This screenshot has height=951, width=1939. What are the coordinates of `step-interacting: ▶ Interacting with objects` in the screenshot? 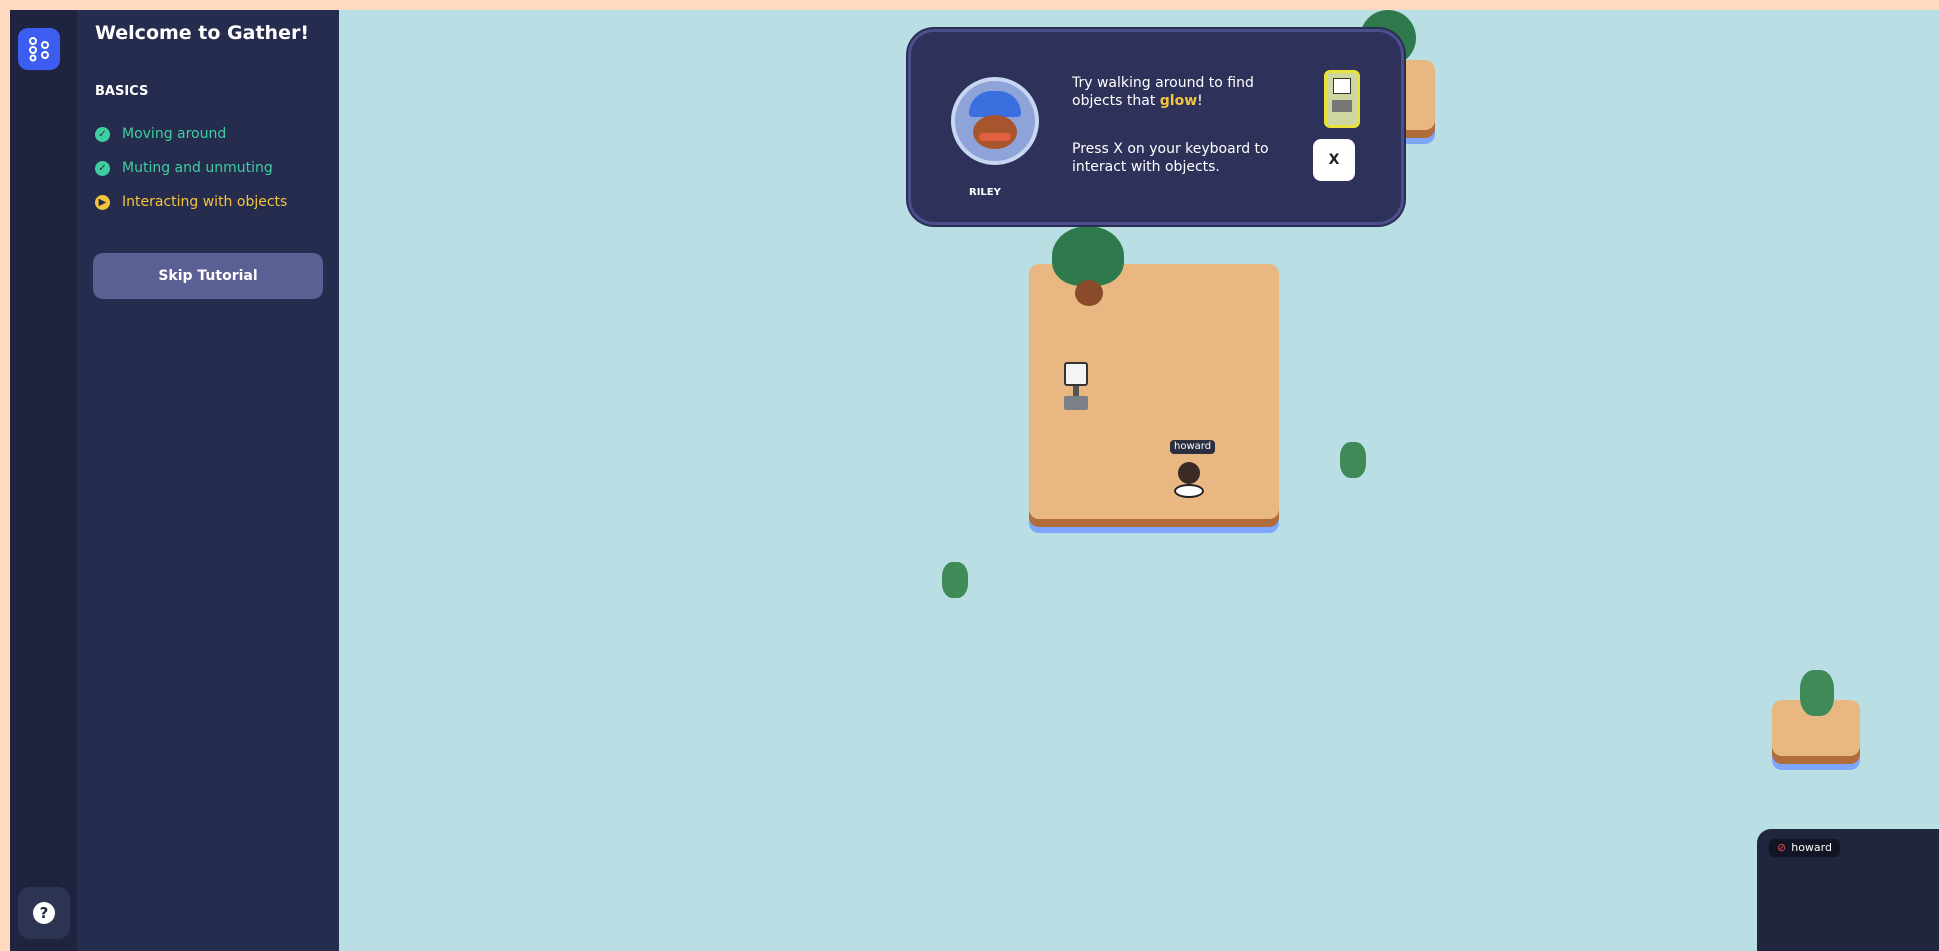 It's located at (191, 202).